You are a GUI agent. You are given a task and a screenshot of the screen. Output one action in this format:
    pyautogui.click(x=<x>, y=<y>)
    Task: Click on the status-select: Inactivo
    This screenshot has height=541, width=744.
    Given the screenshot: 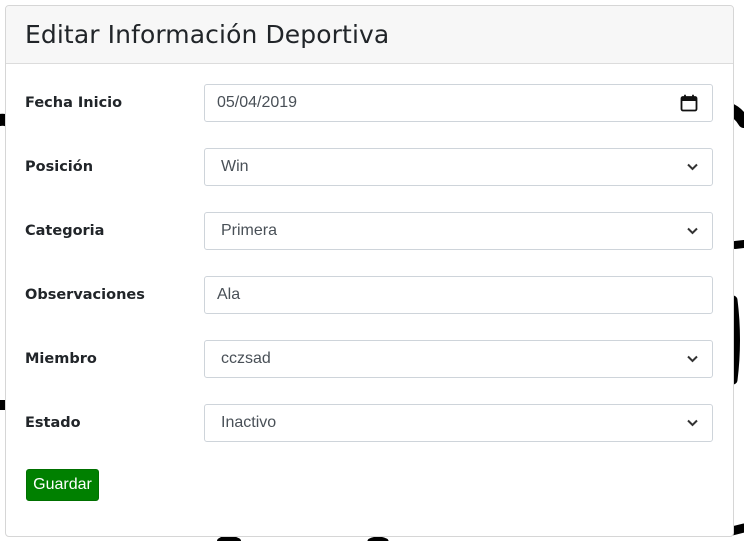 What is the action you would take?
    pyautogui.click(x=458, y=423)
    